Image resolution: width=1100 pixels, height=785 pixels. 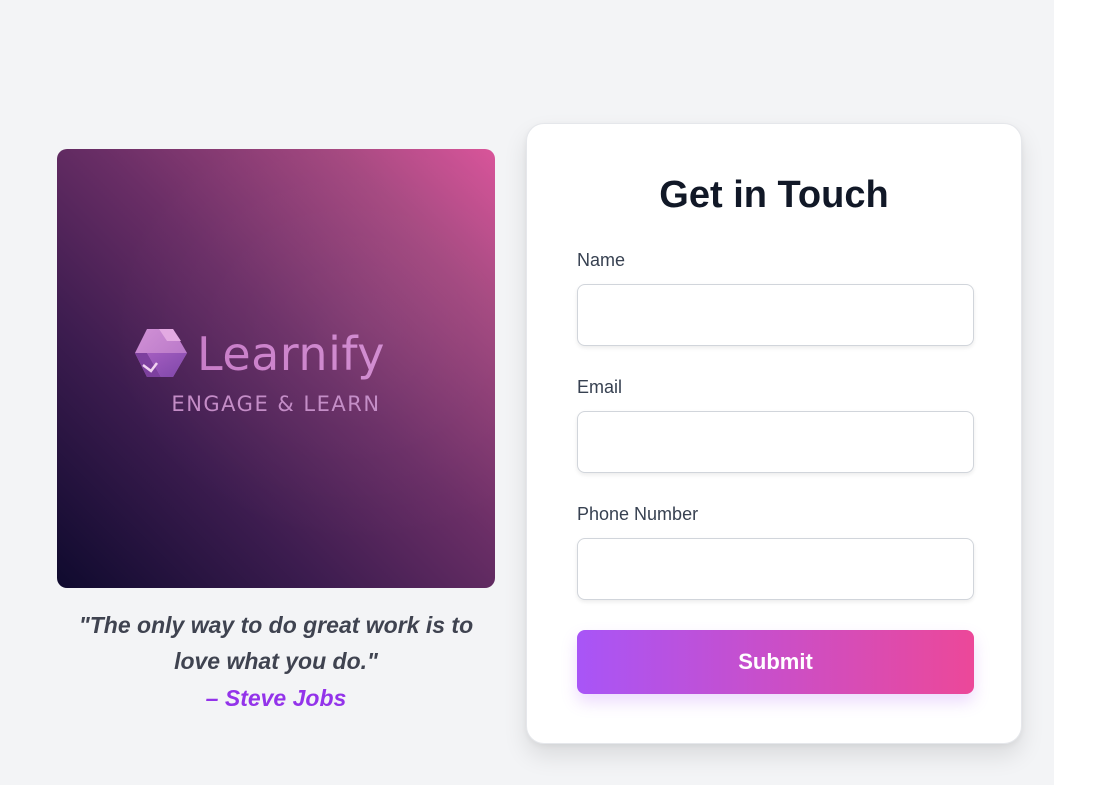 What do you see at coordinates (291, 354) in the screenshot?
I see `brand-name: Learnify` at bounding box center [291, 354].